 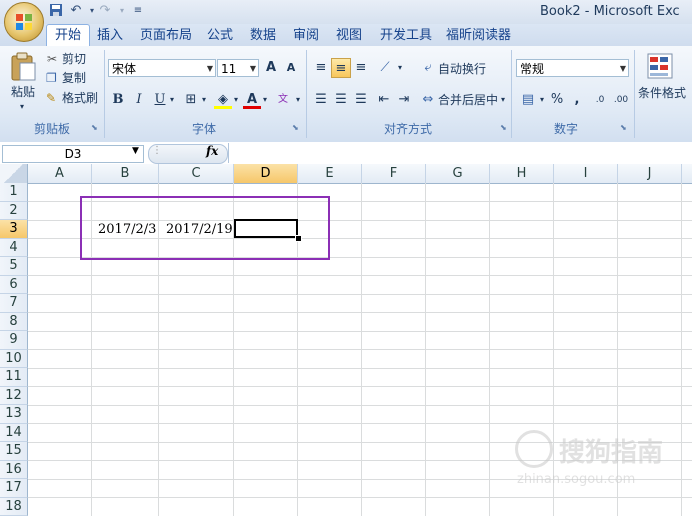 What do you see at coordinates (400, 68) in the screenshot?
I see `orientation-dropdown-icon: ▾` at bounding box center [400, 68].